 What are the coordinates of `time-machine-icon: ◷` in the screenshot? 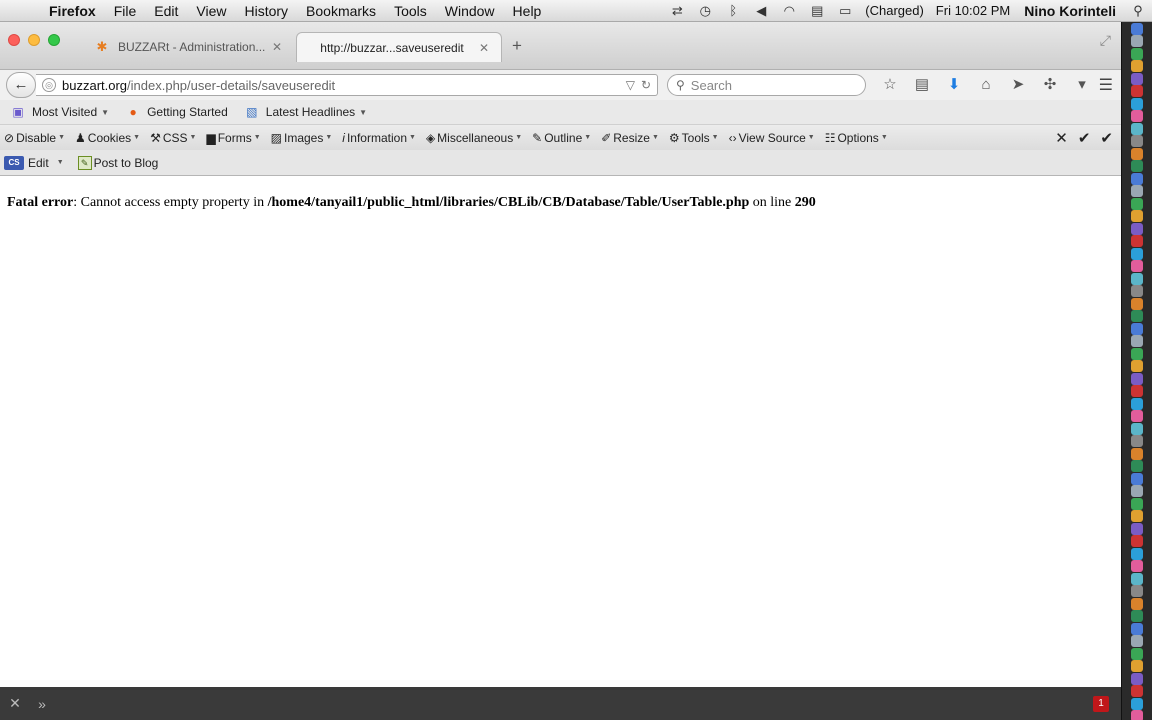 It's located at (705, 11).